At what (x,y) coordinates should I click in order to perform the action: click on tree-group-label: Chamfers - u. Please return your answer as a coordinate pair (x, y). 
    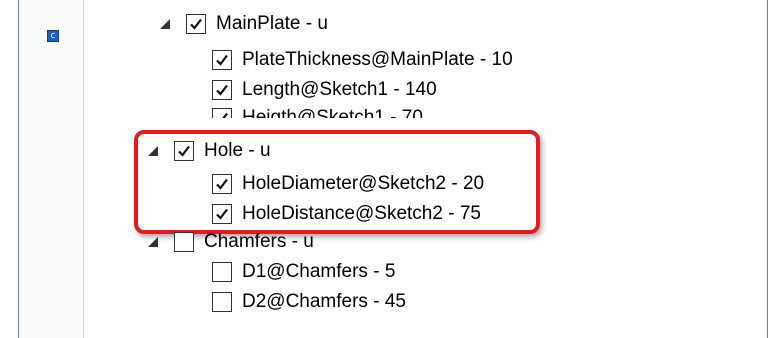
    Looking at the image, I should click on (259, 241).